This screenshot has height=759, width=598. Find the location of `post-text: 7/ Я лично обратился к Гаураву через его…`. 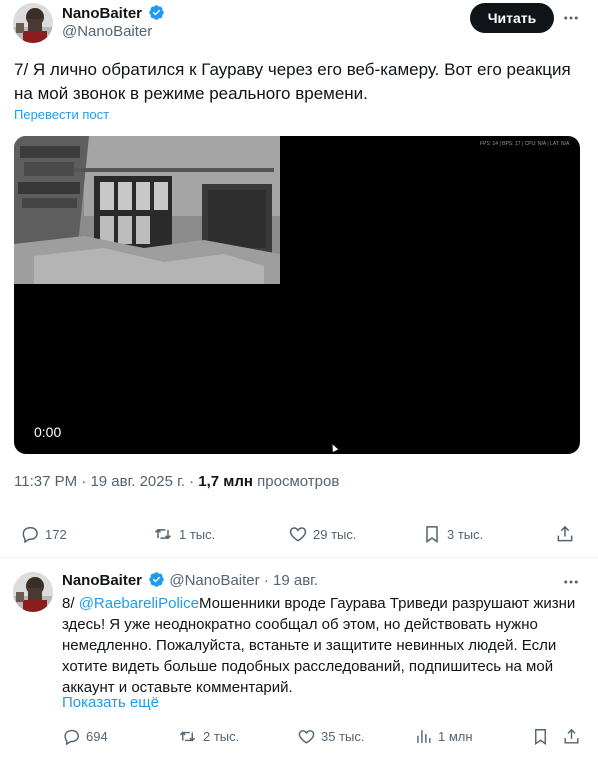

post-text: 7/ Я лично обратился к Гаураву через его… is located at coordinates (292, 81).